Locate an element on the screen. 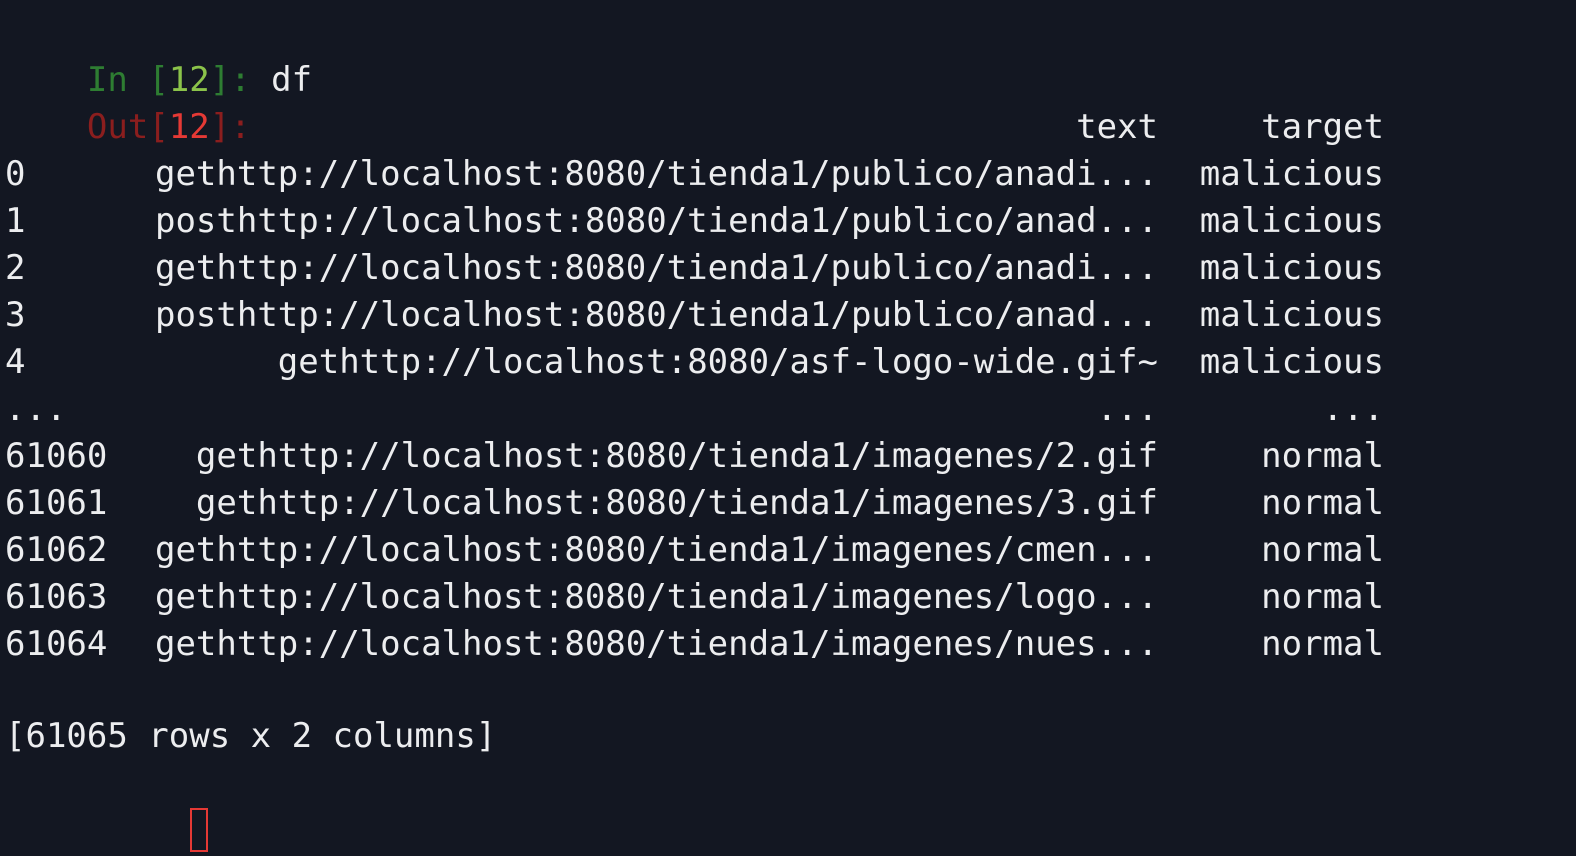 The width and height of the screenshot is (1576, 856). input-command: df is located at coordinates (291, 80).